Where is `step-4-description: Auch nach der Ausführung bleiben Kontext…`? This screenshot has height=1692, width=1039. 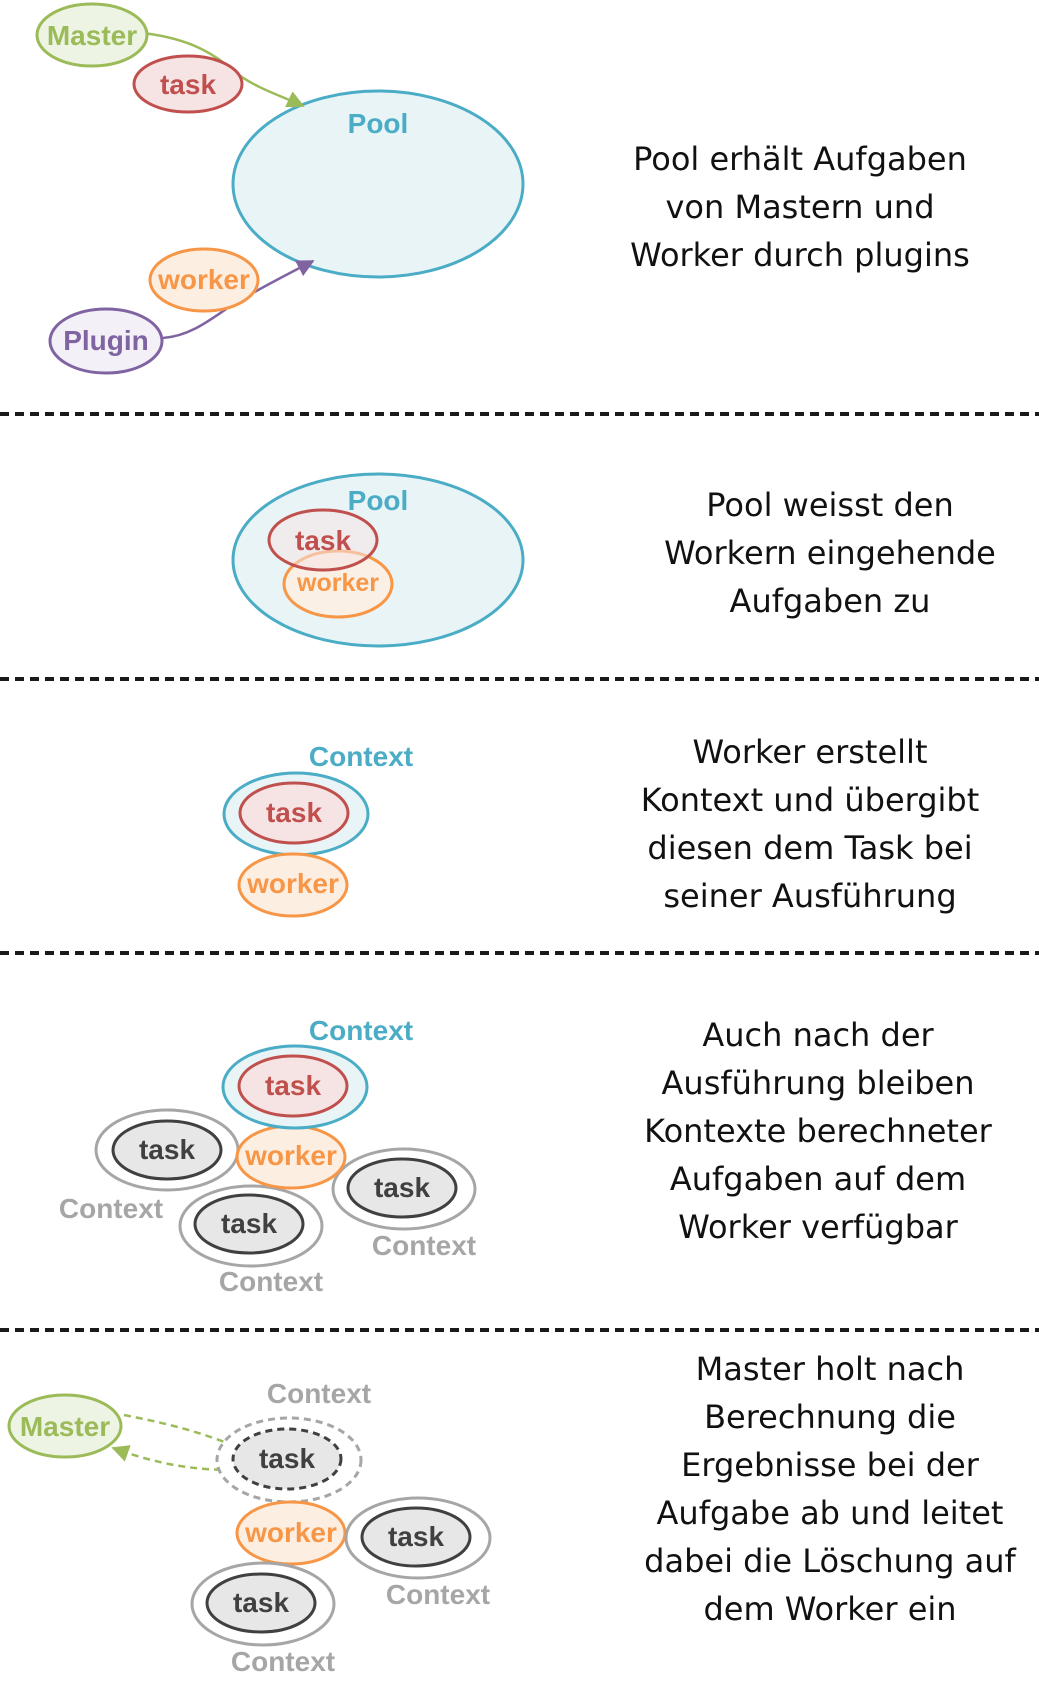 step-4-description: Auch nach der Ausführung bleiben Kontext… is located at coordinates (818, 1131).